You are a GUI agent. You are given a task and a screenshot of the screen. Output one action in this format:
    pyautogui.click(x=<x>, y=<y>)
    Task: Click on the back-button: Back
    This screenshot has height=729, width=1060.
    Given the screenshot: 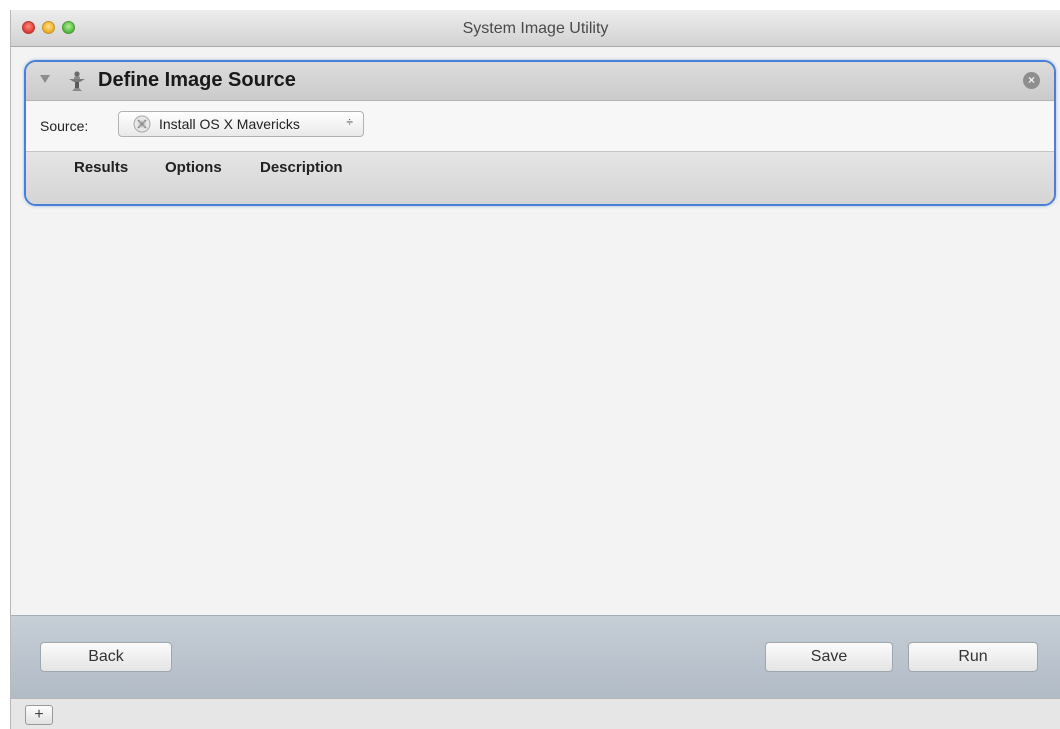 What is the action you would take?
    pyautogui.click(x=106, y=657)
    